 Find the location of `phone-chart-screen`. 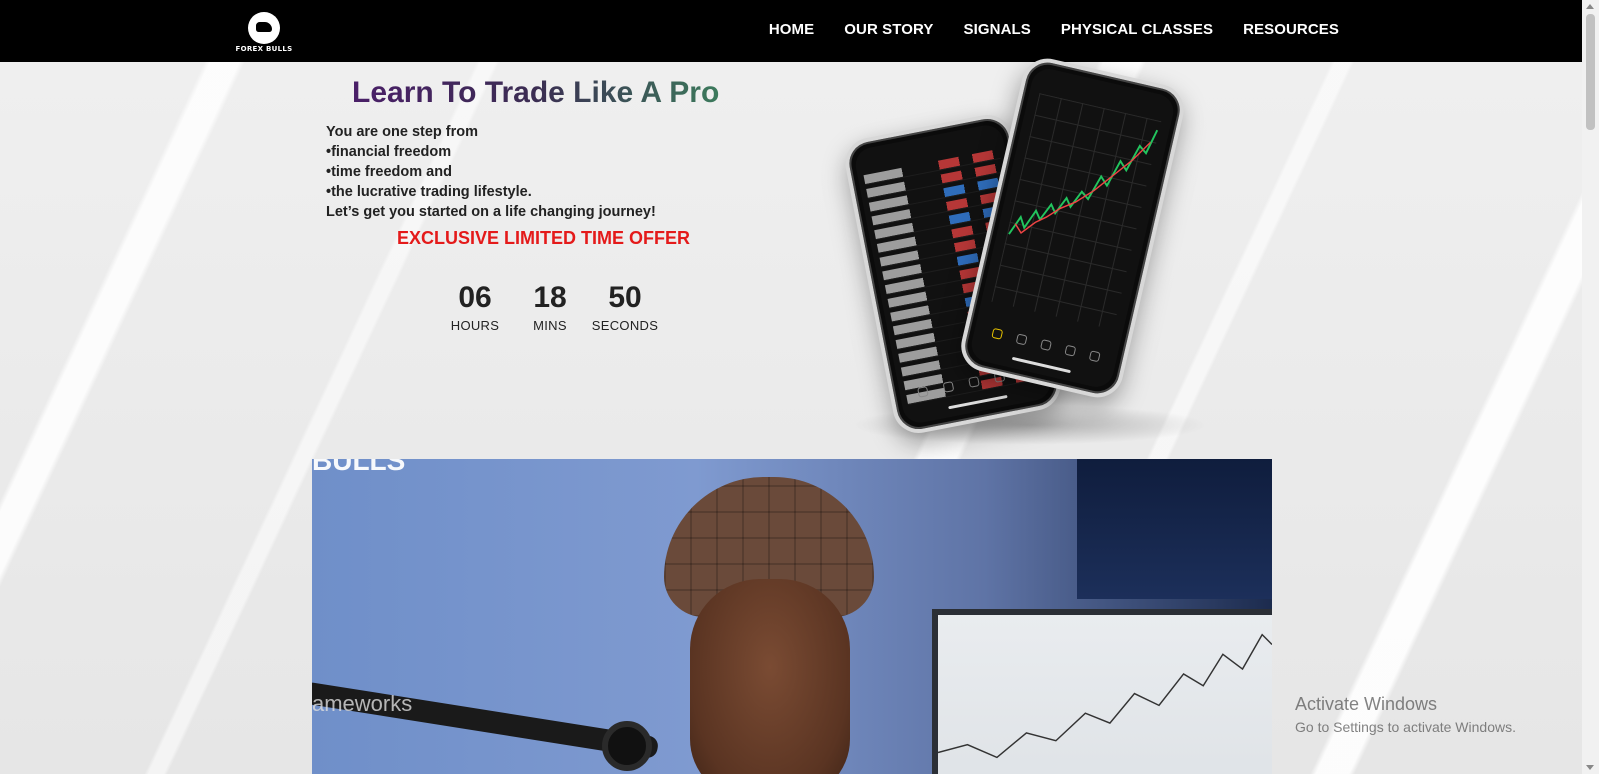

phone-chart-screen is located at coordinates (1072, 228).